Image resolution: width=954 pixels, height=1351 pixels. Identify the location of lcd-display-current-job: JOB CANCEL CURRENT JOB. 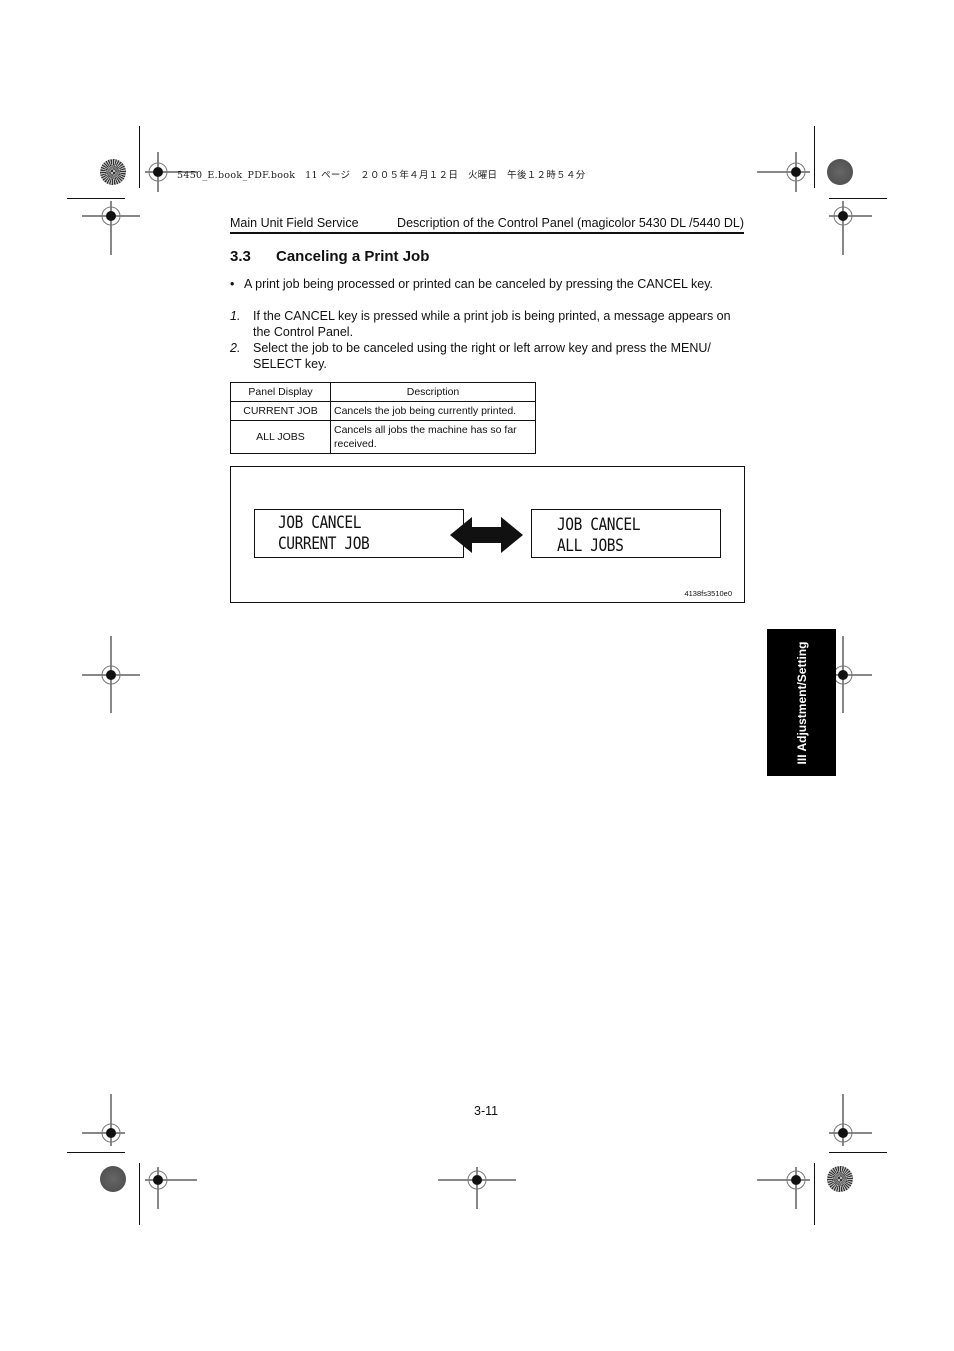
(359, 533).